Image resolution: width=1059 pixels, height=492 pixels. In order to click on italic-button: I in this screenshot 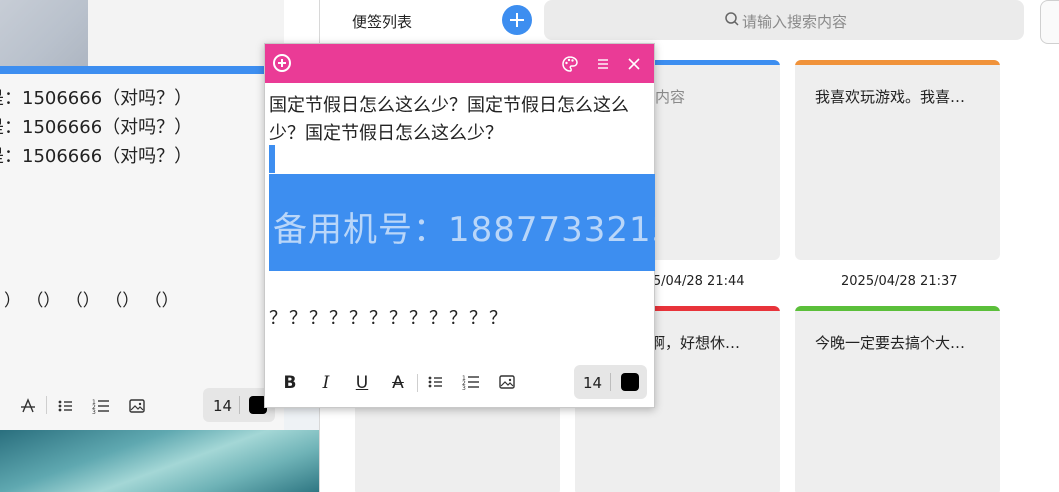, I will do `click(326, 383)`.